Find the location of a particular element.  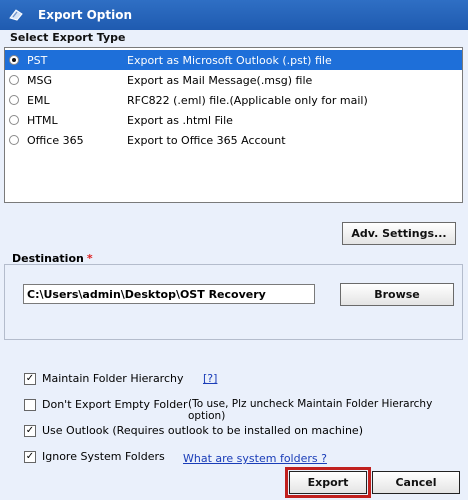

app-icon is located at coordinates (16, 15).